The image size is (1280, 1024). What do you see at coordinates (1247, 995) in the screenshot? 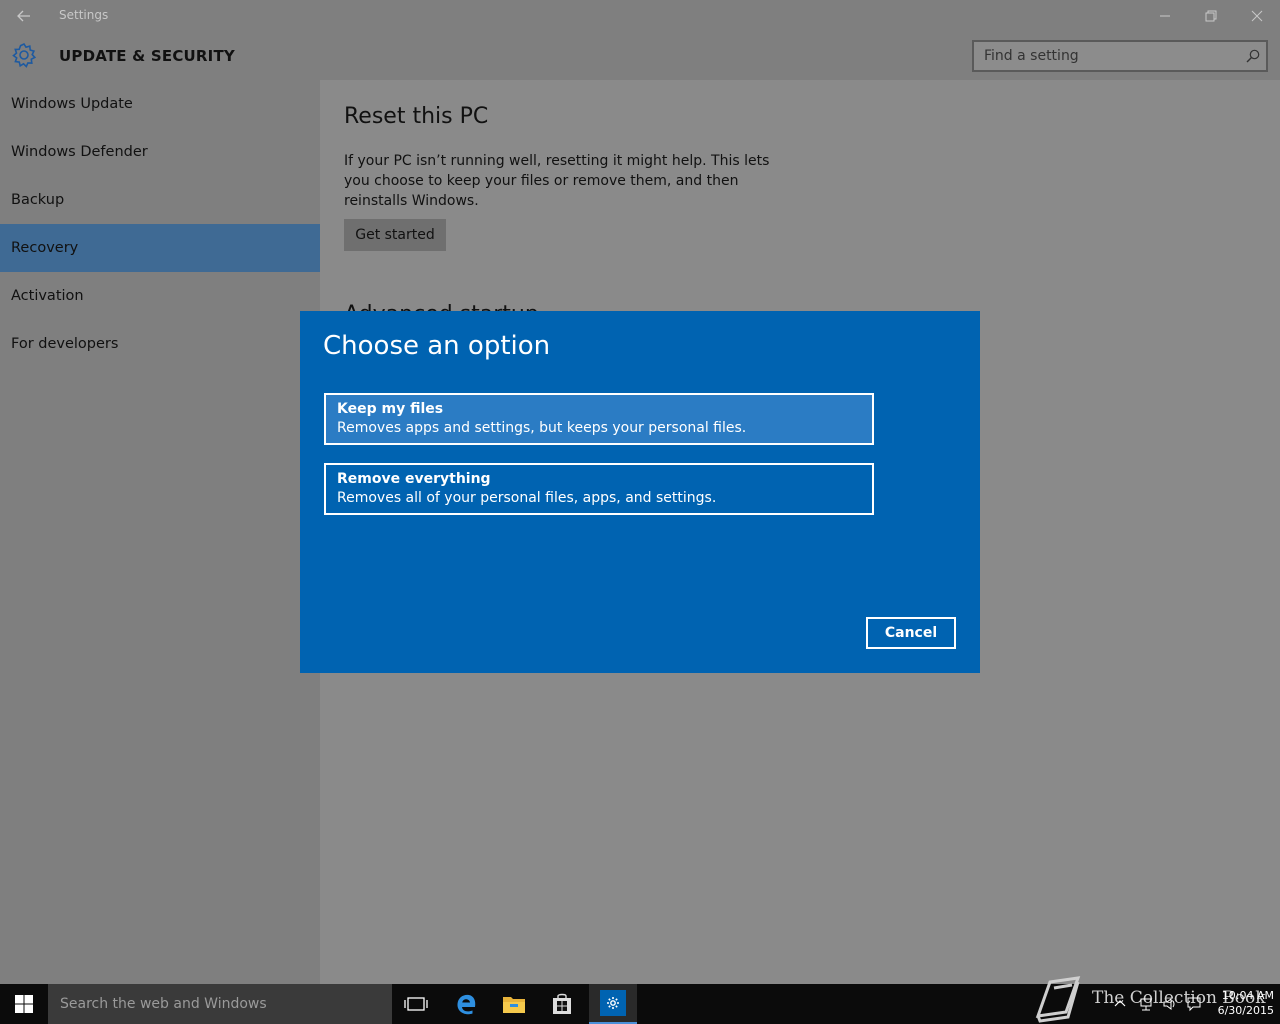
I see `clock-time: 10:04 AM` at bounding box center [1247, 995].